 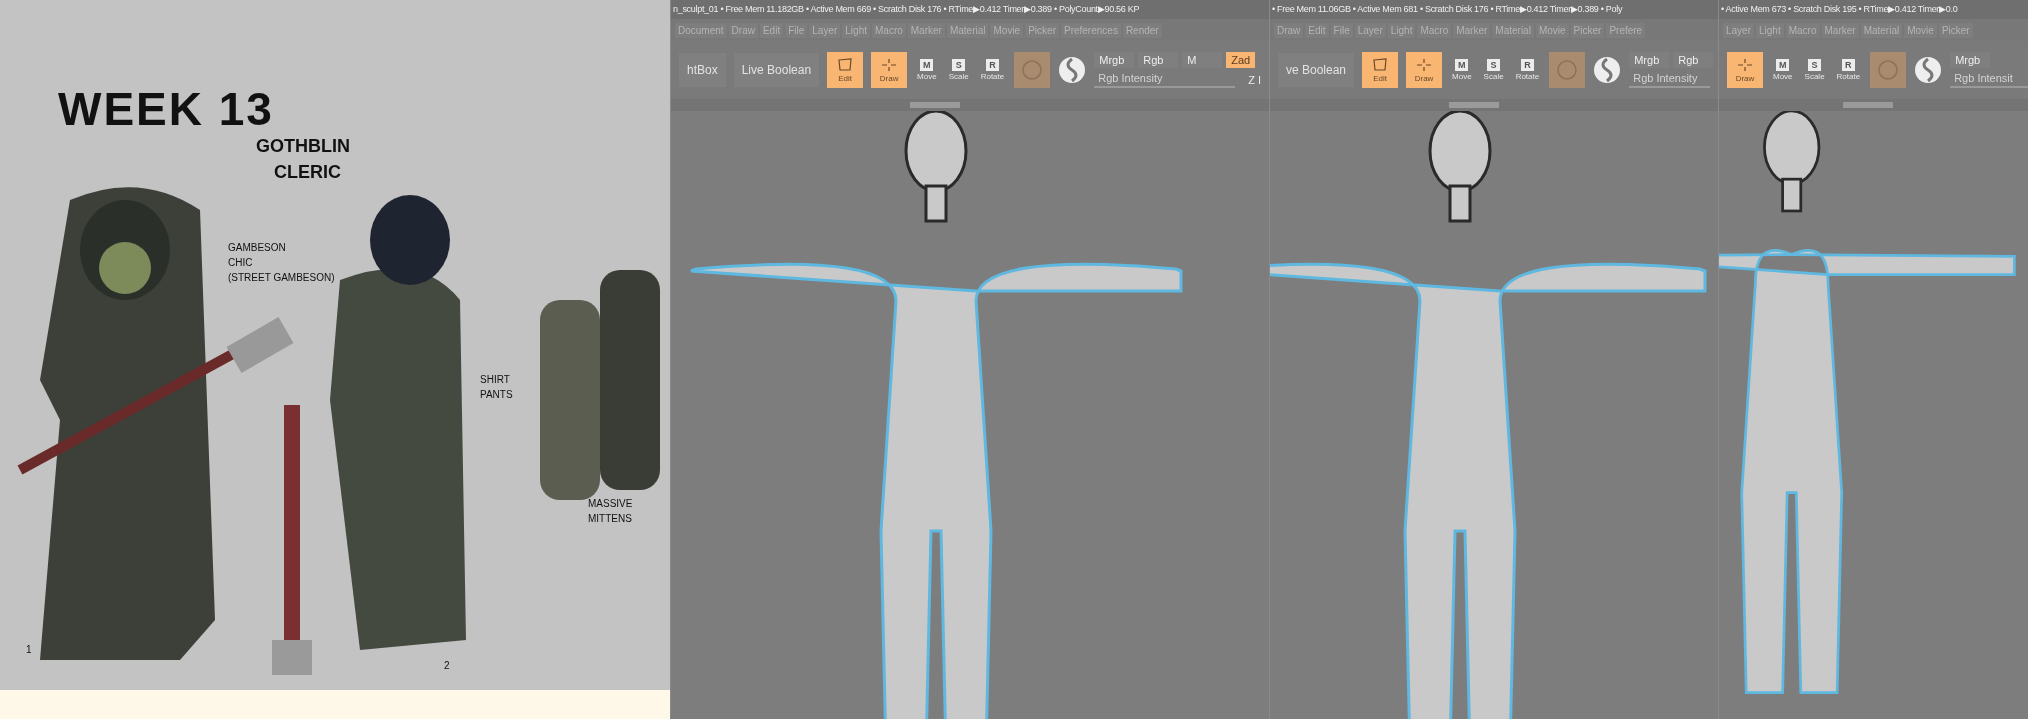 I want to click on handwritten-note: MASSIVE, so click(x=610, y=504).